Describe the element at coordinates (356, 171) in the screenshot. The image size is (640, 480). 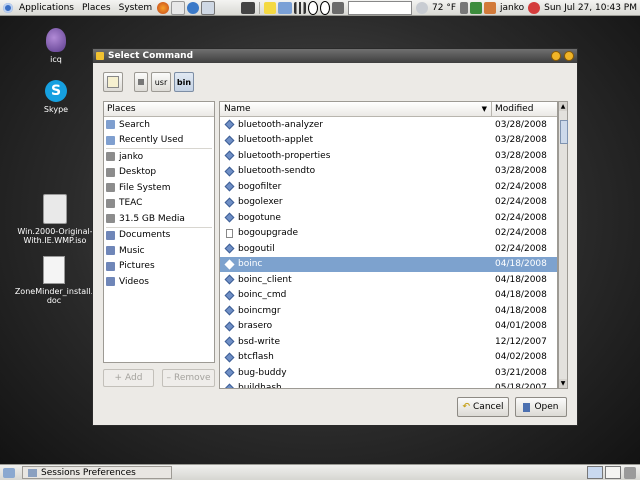
I see `file-name-cell: bluetooth-sendto` at that location.